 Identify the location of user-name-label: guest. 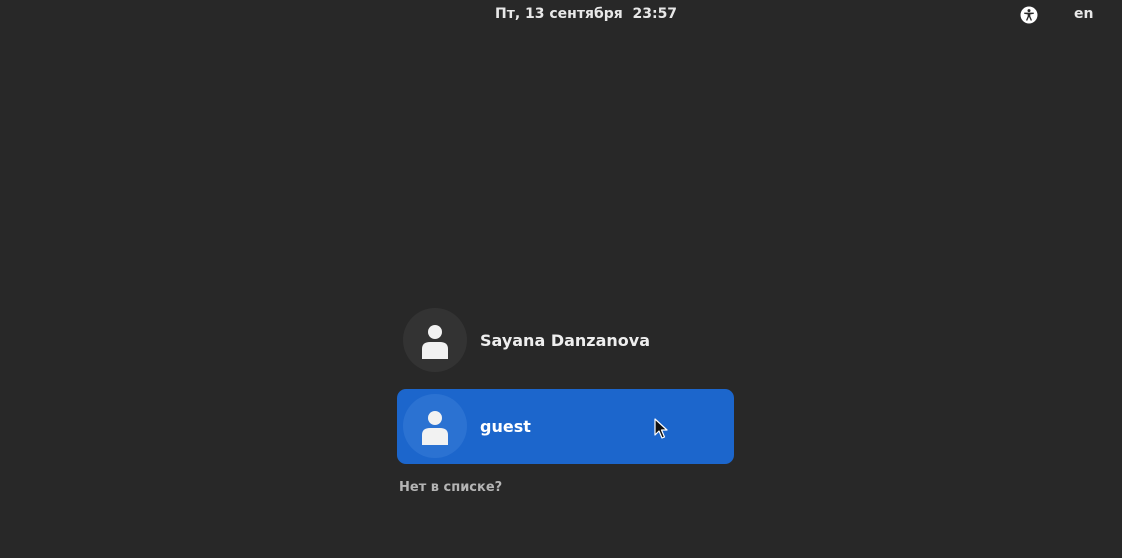
(505, 426).